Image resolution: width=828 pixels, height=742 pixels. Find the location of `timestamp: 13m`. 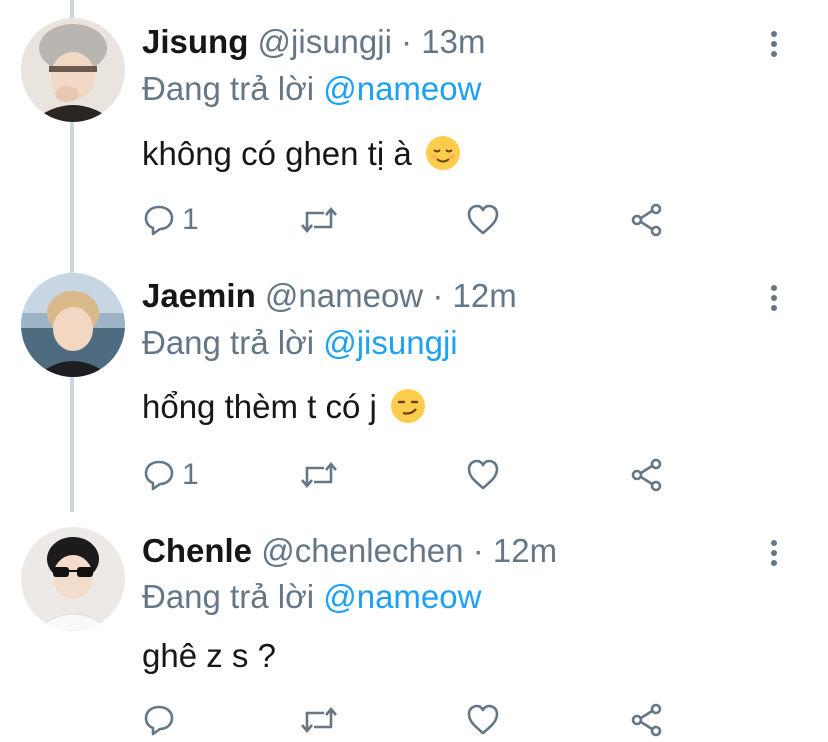

timestamp: 13m is located at coordinates (453, 41).